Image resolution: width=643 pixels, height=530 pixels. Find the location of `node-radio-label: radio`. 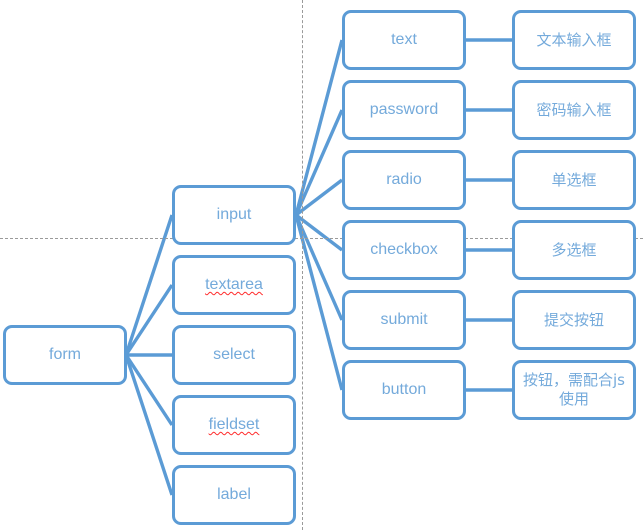

node-radio-label: radio is located at coordinates (404, 179).